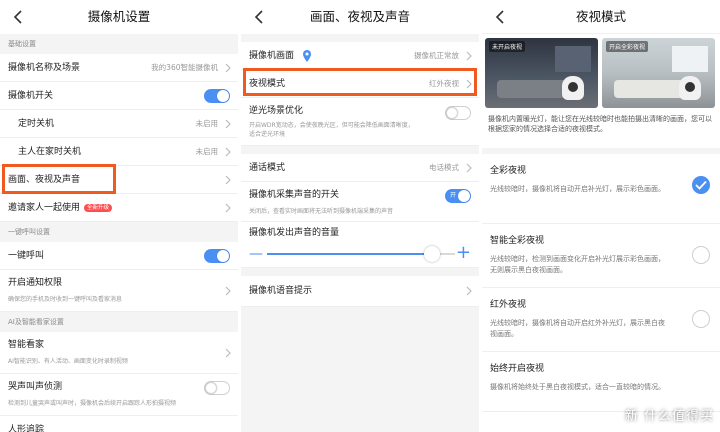  Describe the element at coordinates (35, 283) in the screenshot. I see `row-label: 开启通知权限` at that location.